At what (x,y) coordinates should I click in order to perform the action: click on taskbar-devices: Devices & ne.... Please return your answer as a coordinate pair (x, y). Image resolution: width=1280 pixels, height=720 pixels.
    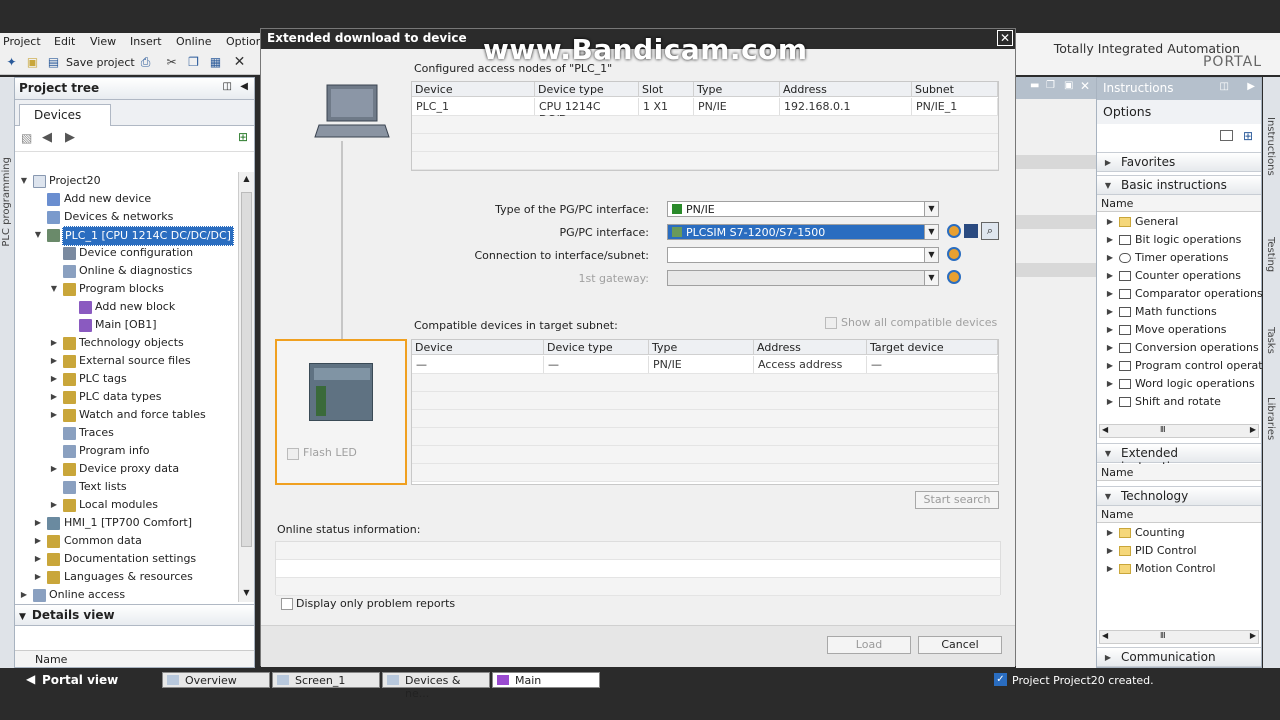
    Looking at the image, I should click on (436, 686).